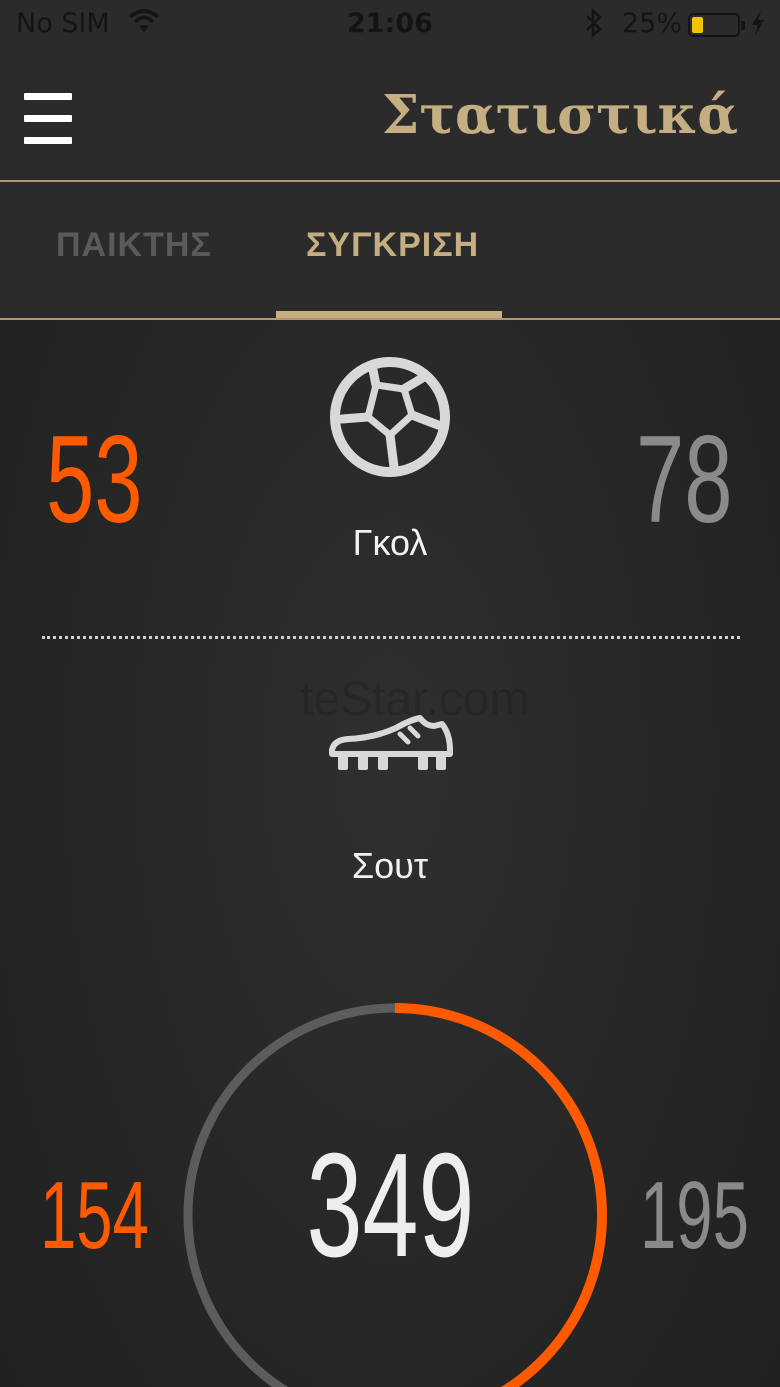 Image resolution: width=780 pixels, height=1387 pixels. What do you see at coordinates (716, 25) in the screenshot?
I see `battery-icon` at bounding box center [716, 25].